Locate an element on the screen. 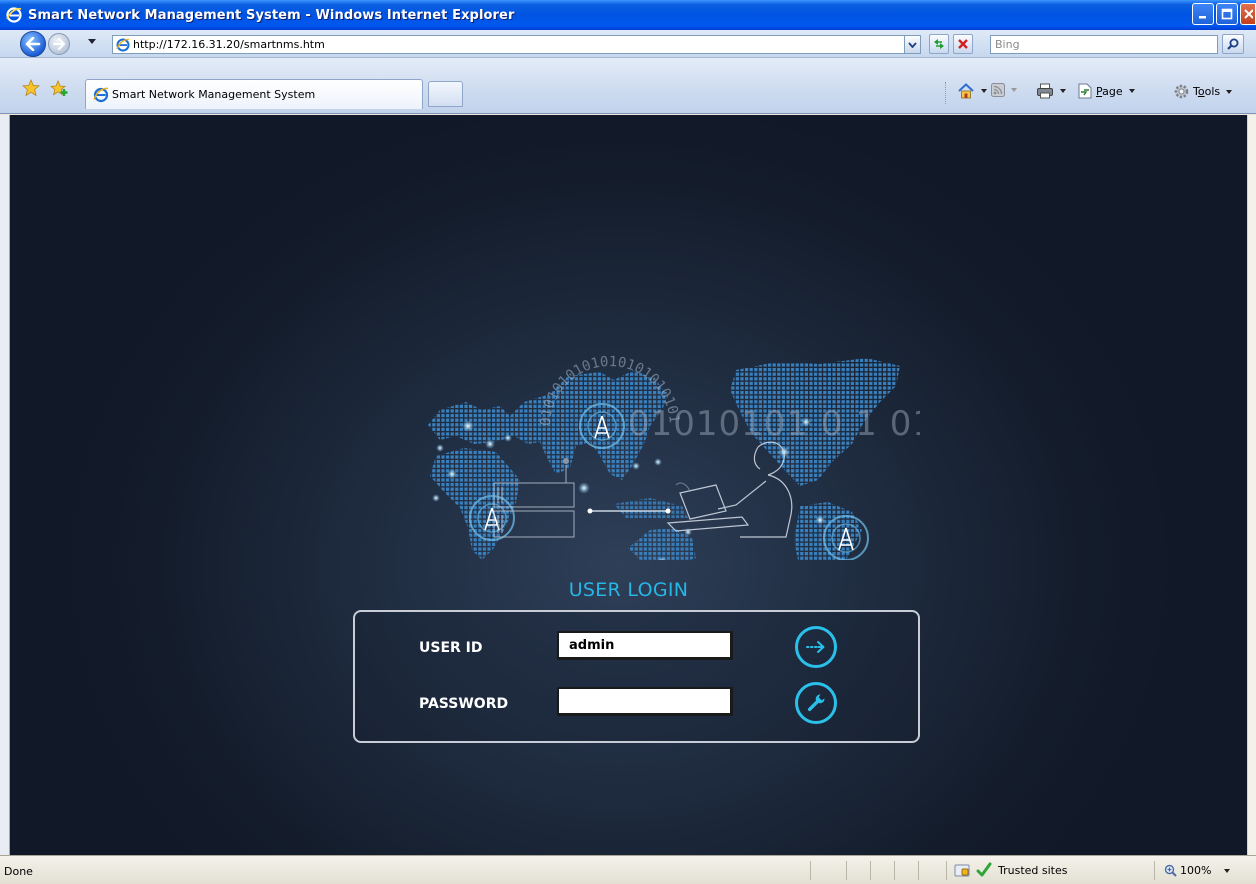  close-icon is located at coordinates (1248, 14).